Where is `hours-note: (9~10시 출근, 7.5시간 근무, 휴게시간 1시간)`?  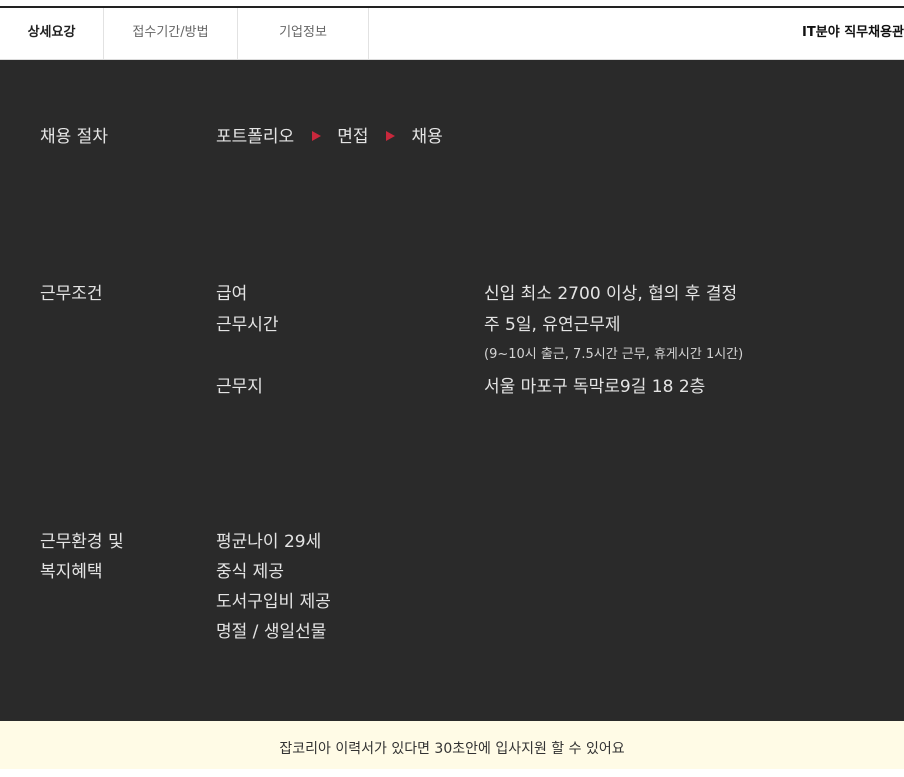 hours-note: (9~10시 출근, 7.5시간 근무, 휴게시간 1시간) is located at coordinates (614, 354).